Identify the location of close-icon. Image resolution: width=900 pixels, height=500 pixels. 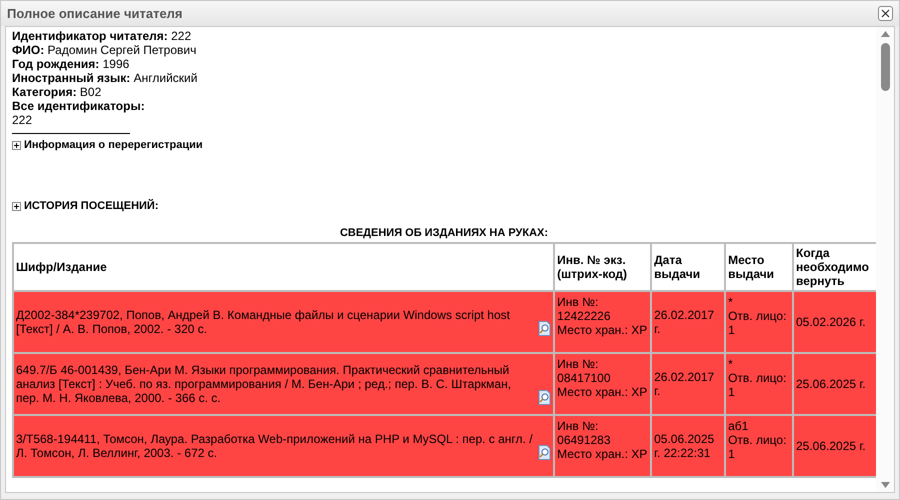
(885, 13).